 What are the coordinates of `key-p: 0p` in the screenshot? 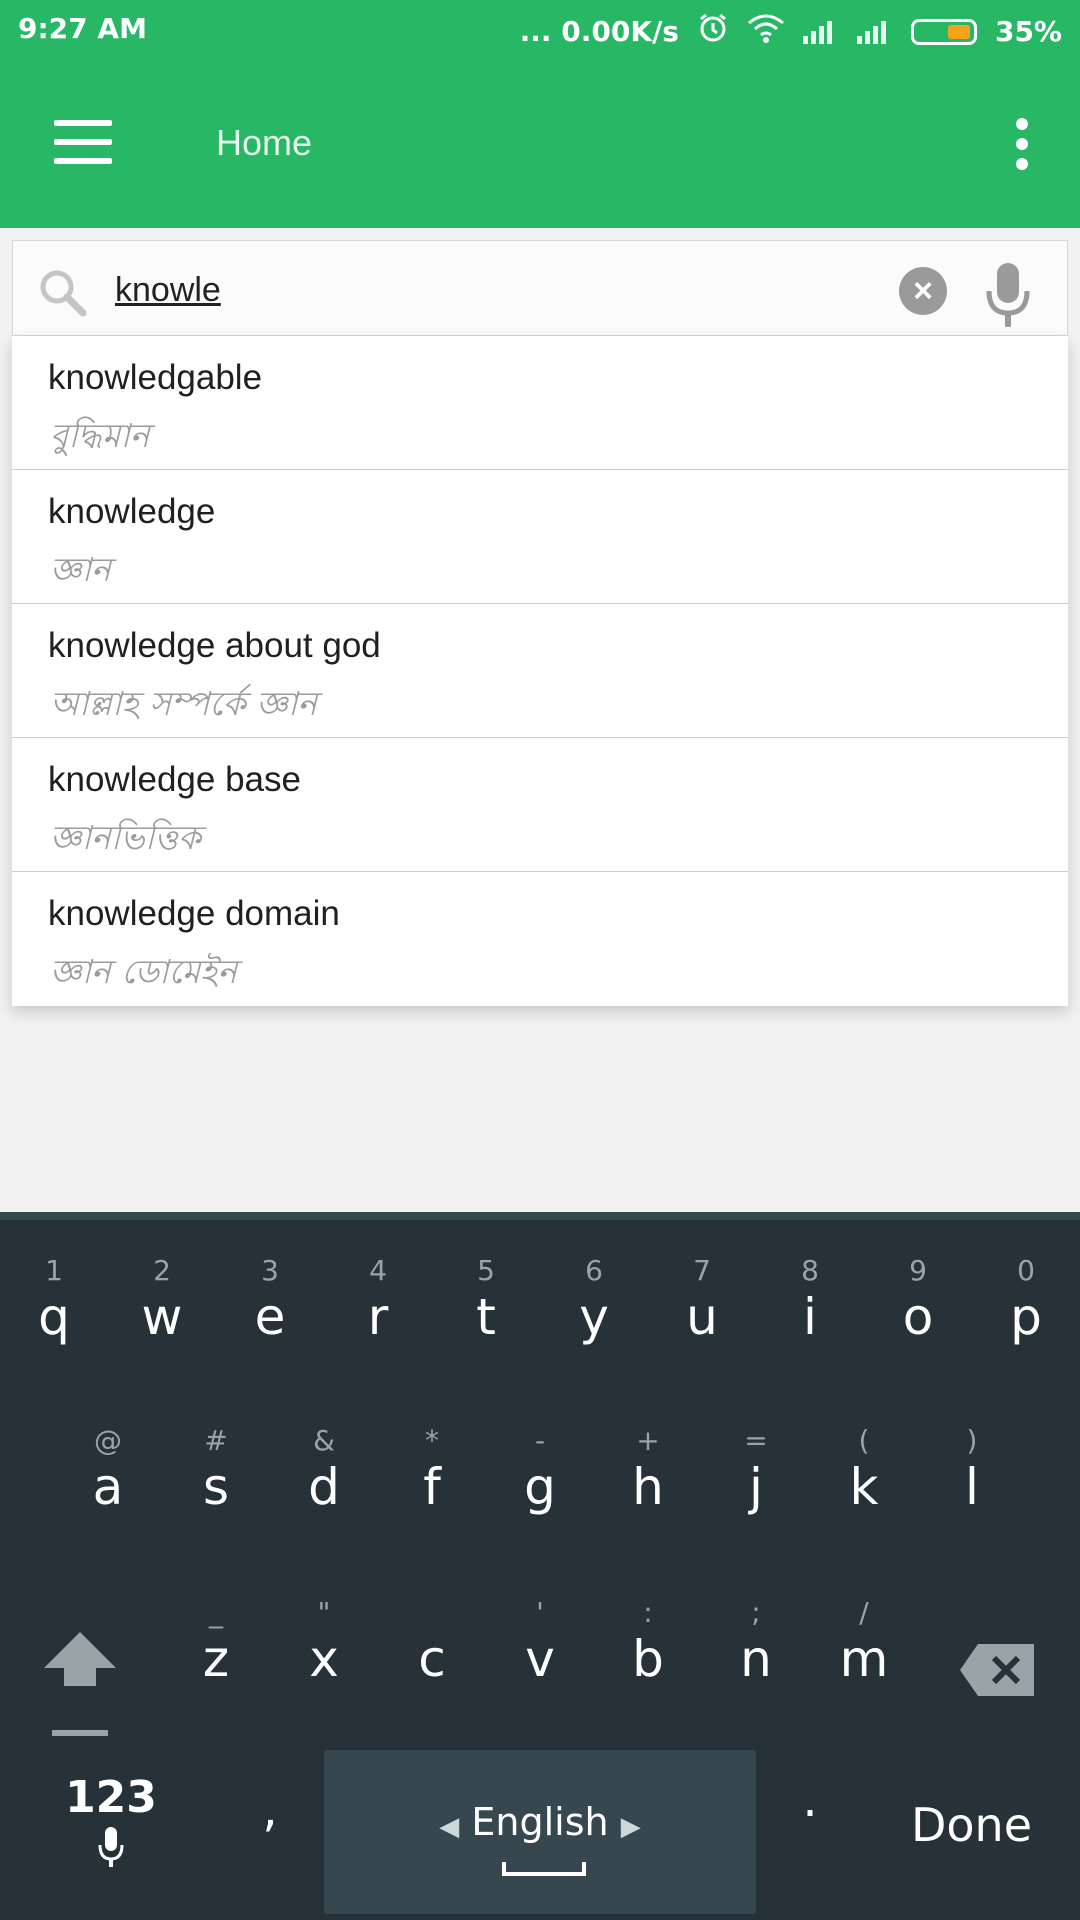 It's located at (1026, 1313).